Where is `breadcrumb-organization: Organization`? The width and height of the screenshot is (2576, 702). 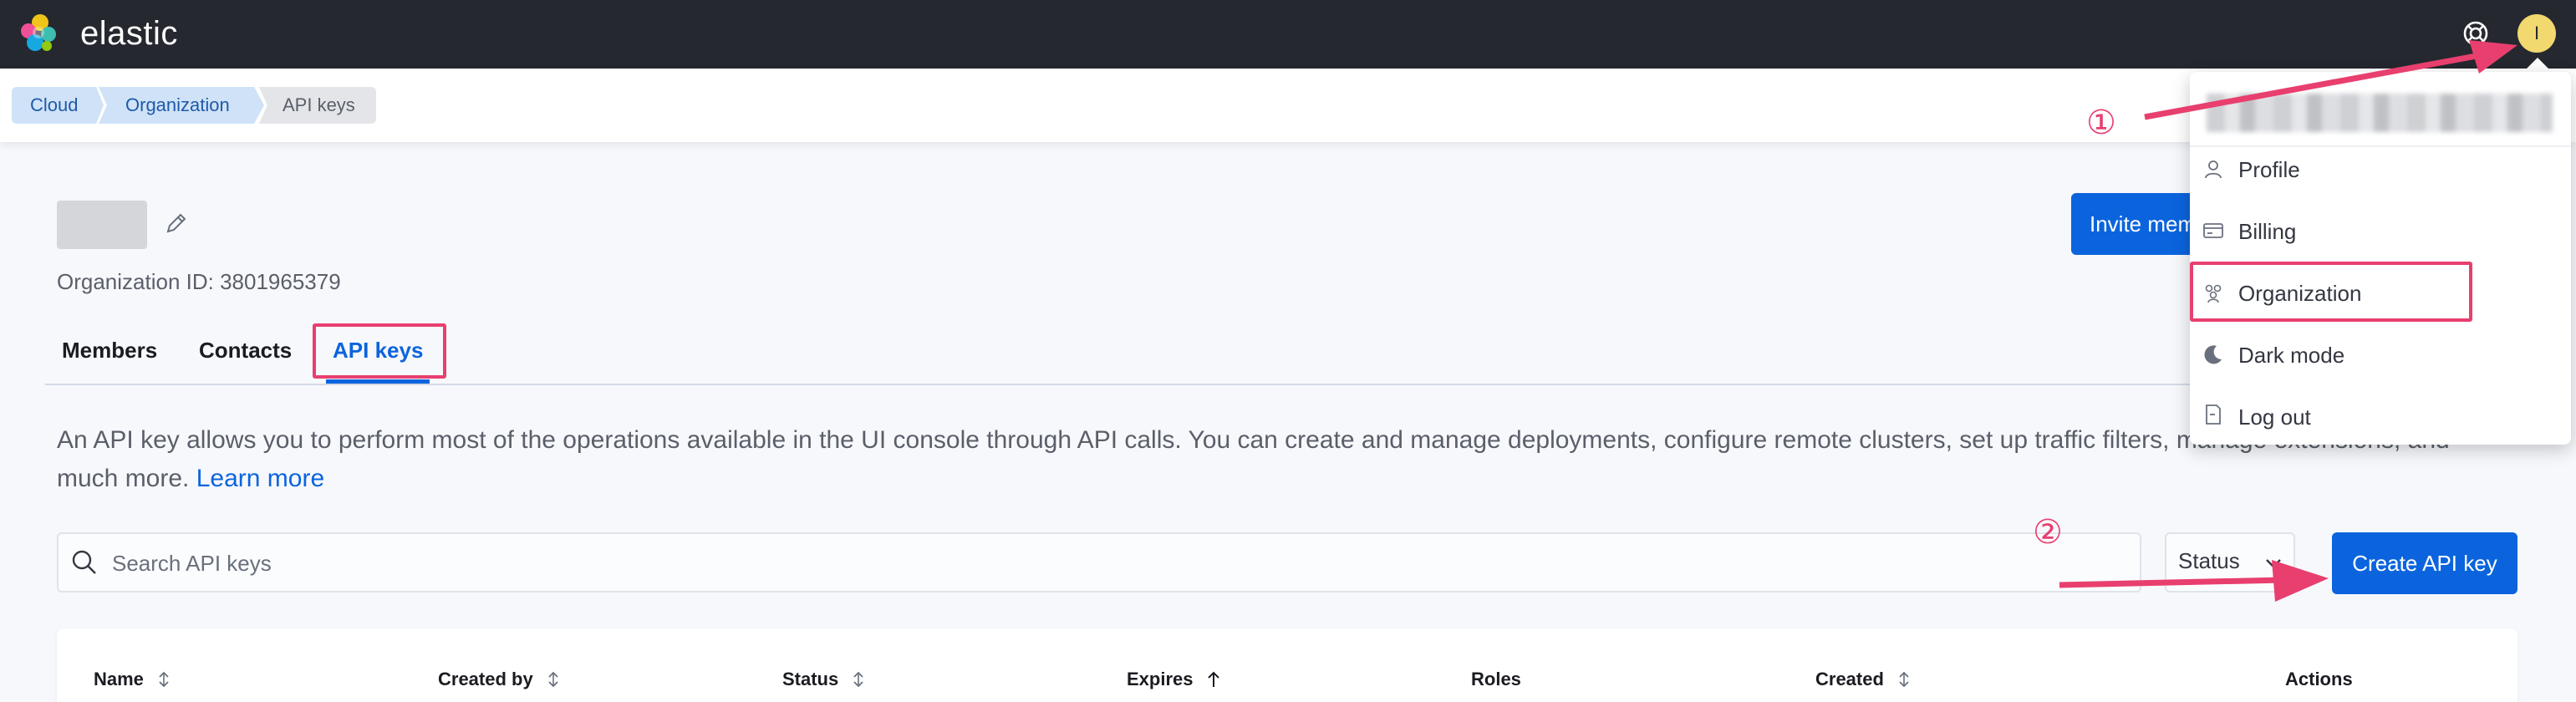 breadcrumb-organization: Organization is located at coordinates (181, 105).